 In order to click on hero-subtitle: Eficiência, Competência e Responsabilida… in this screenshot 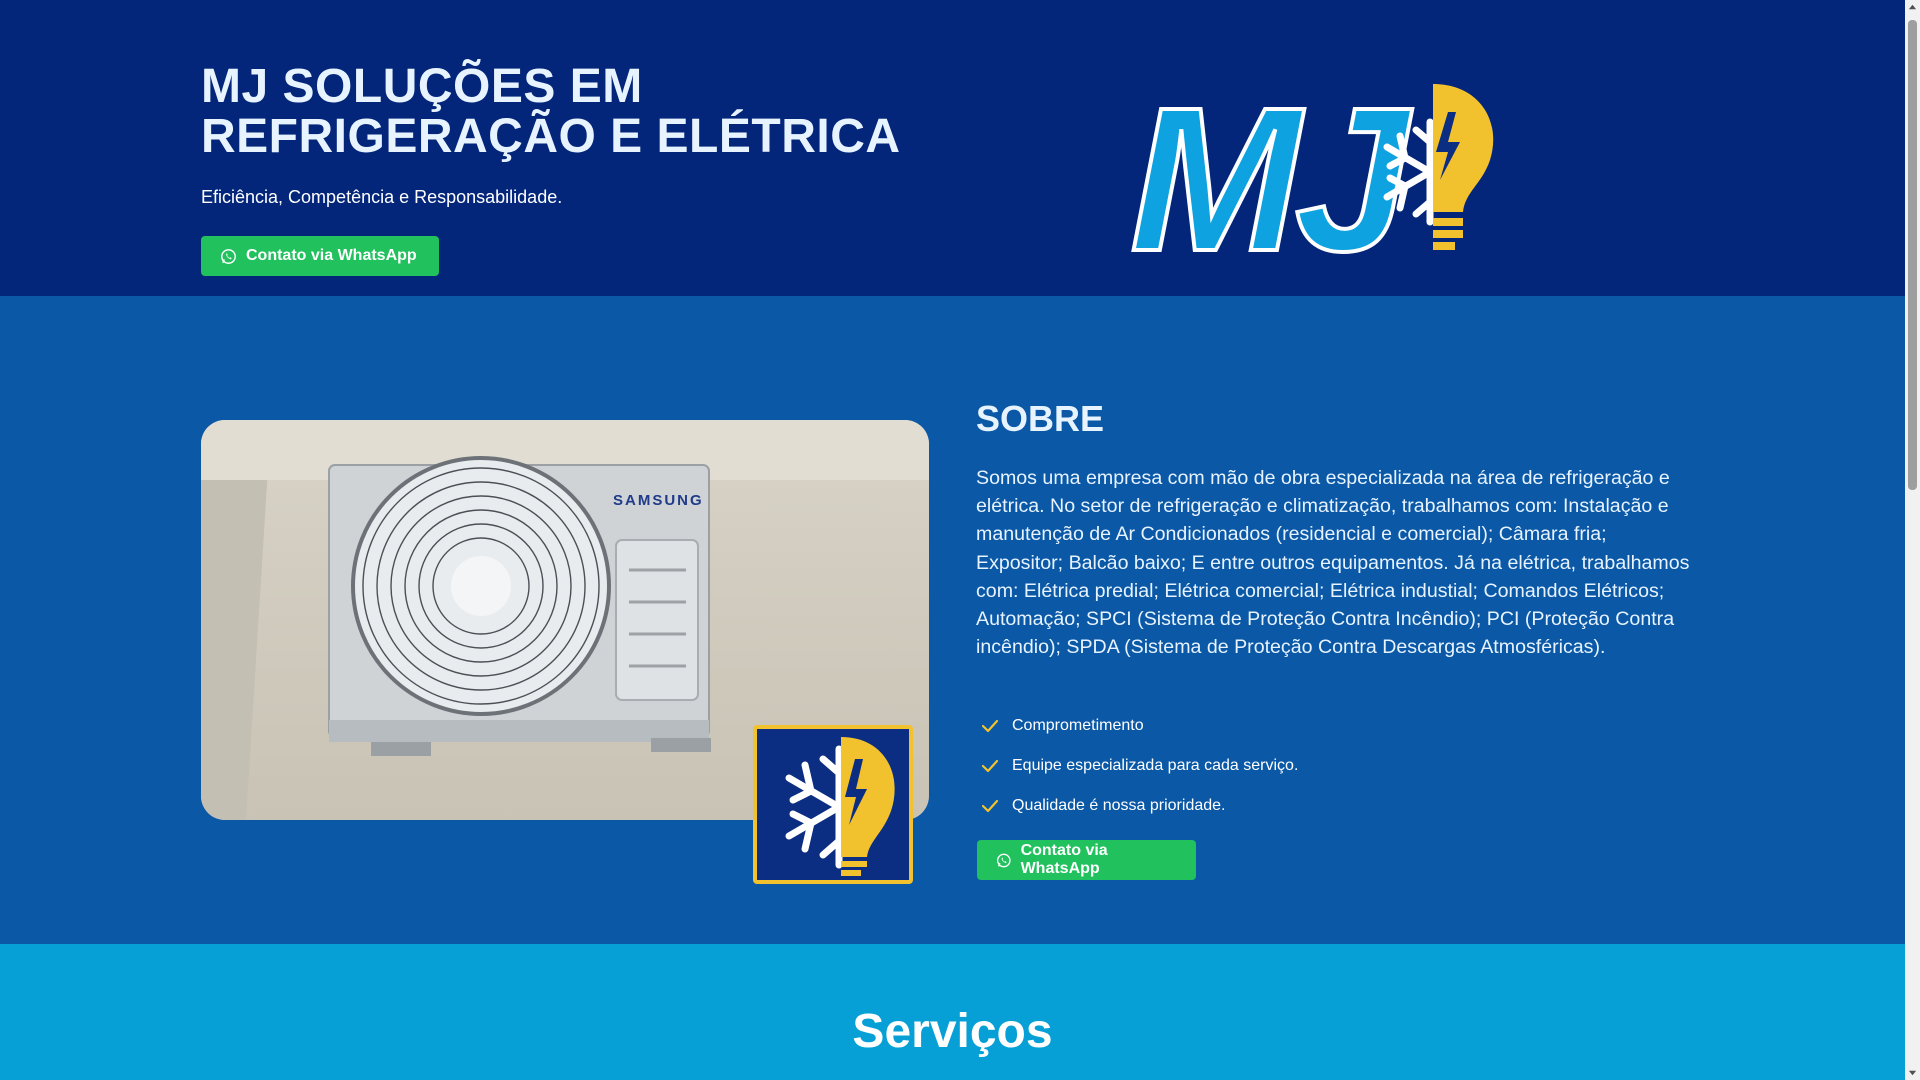, I will do `click(382, 197)`.